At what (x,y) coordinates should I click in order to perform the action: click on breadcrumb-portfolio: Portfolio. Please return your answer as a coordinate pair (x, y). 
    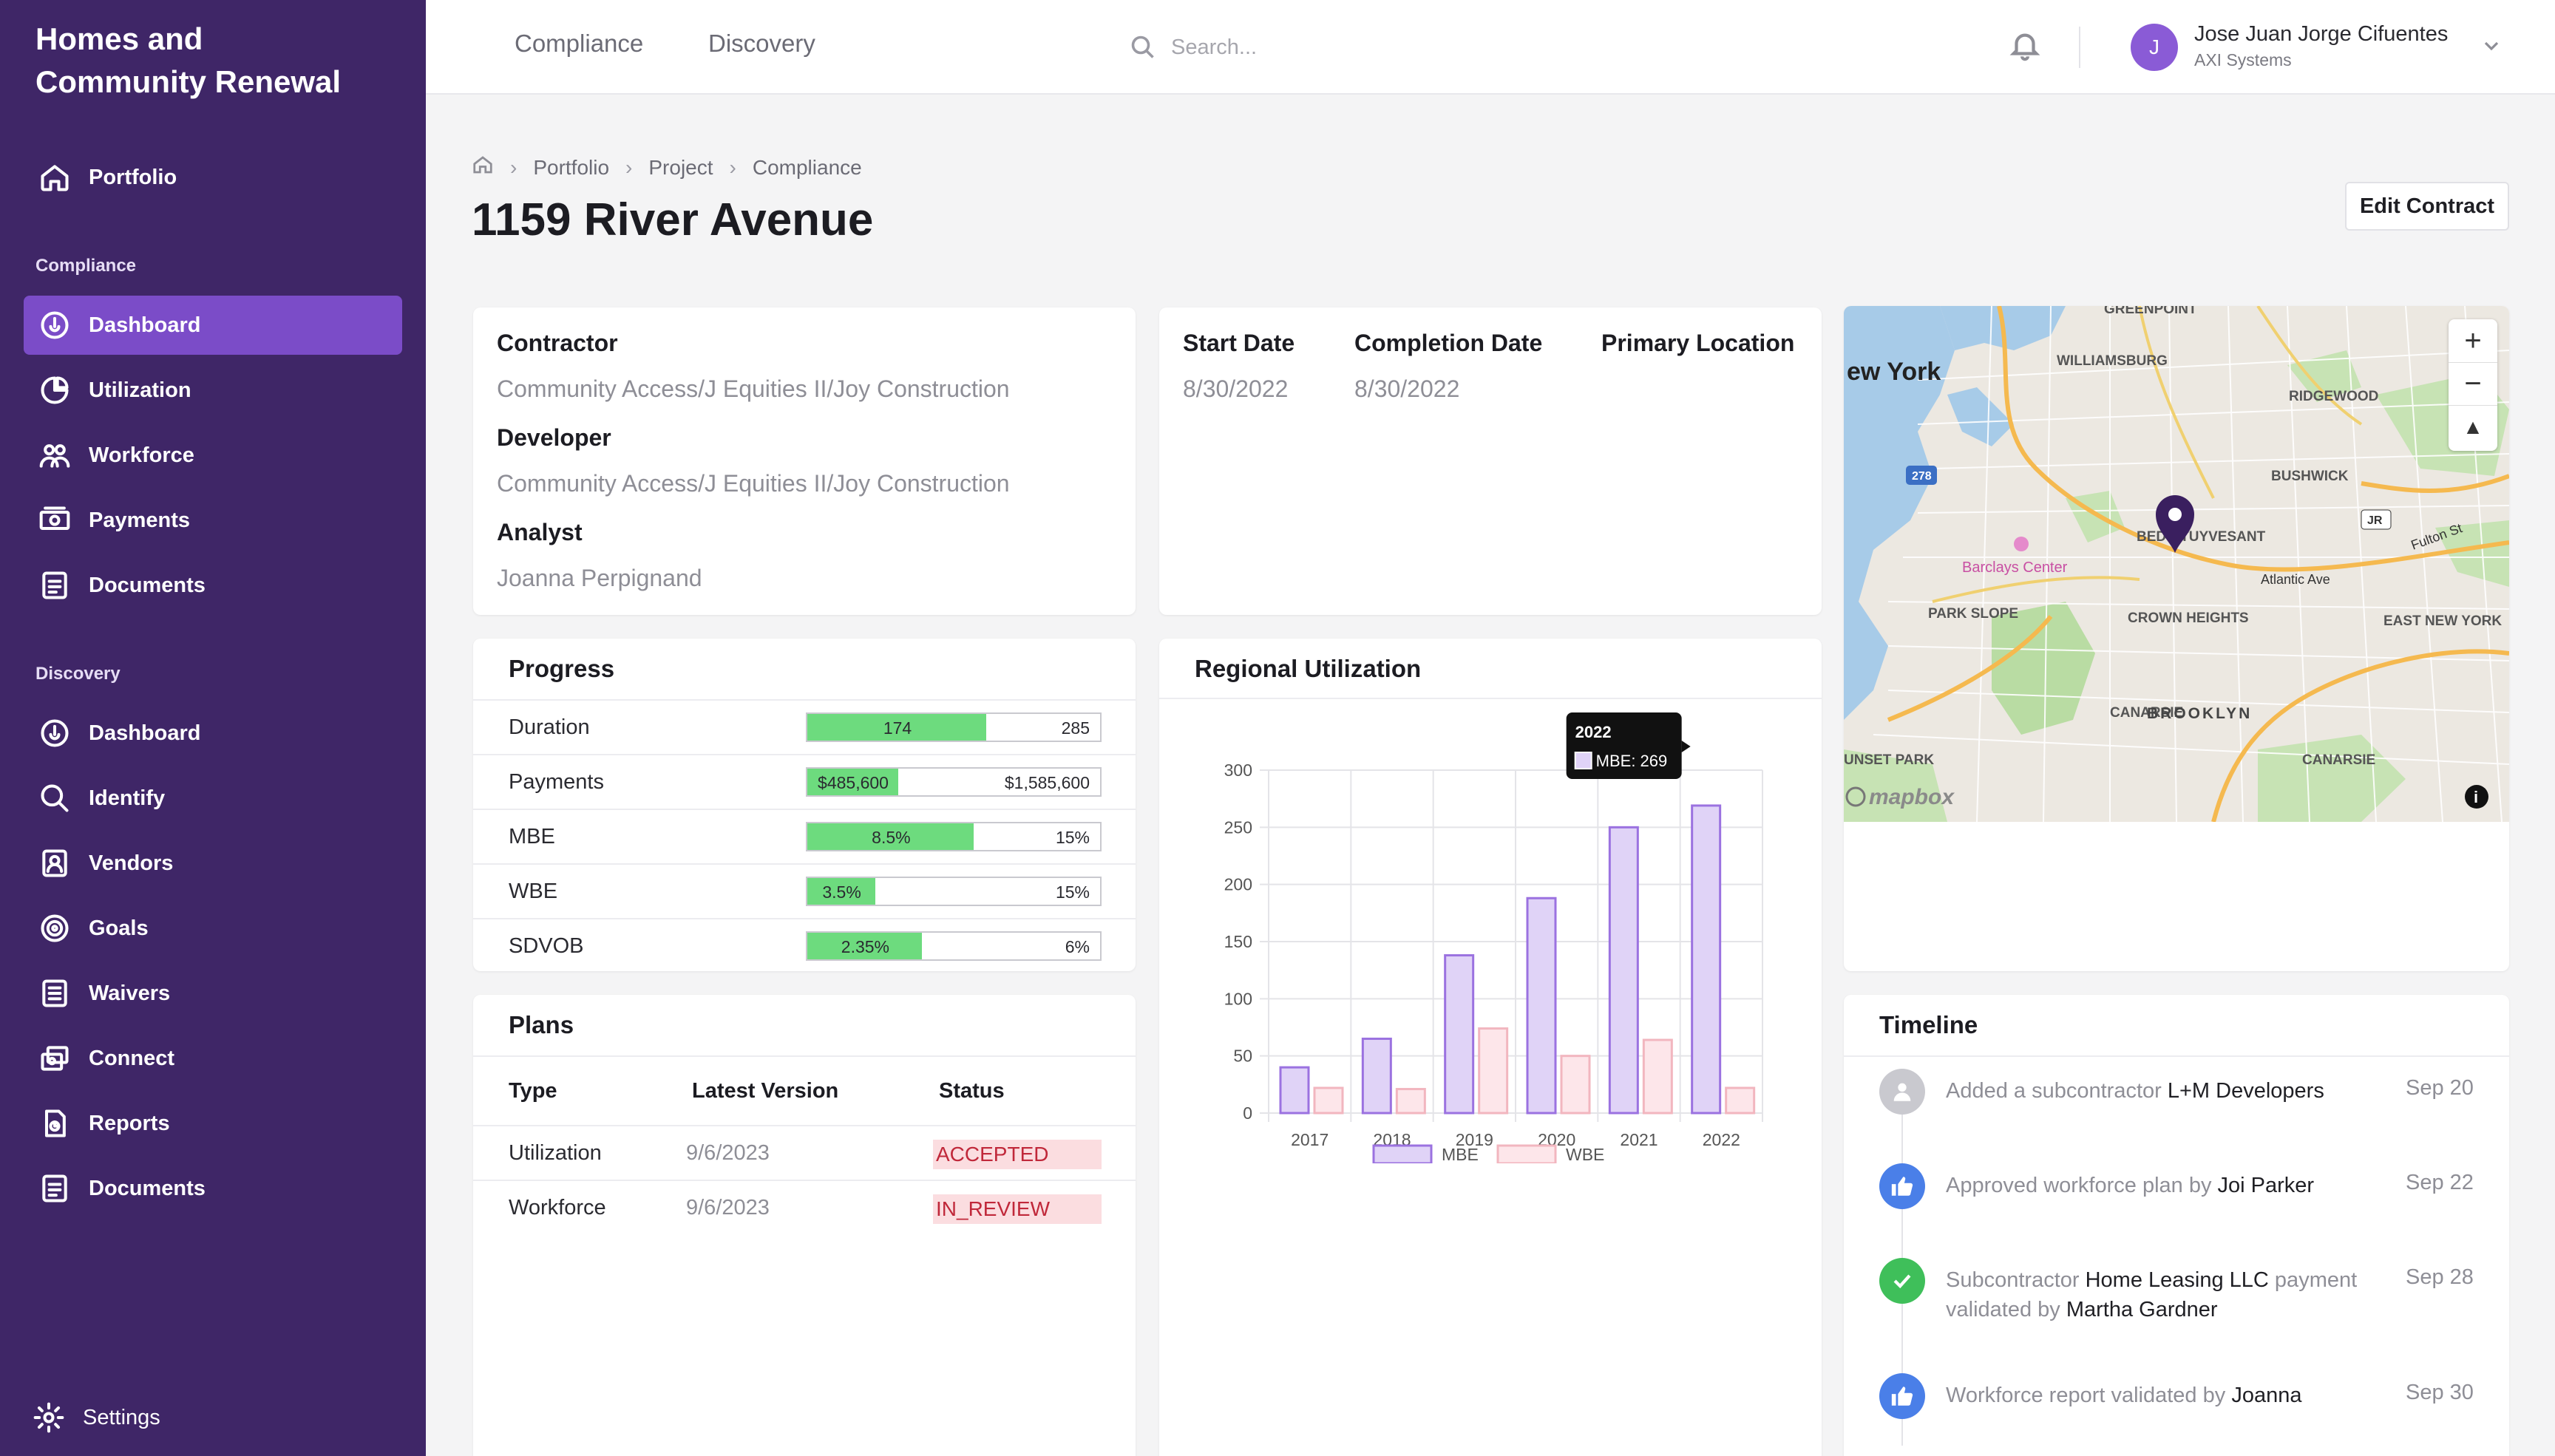
    Looking at the image, I should click on (571, 168).